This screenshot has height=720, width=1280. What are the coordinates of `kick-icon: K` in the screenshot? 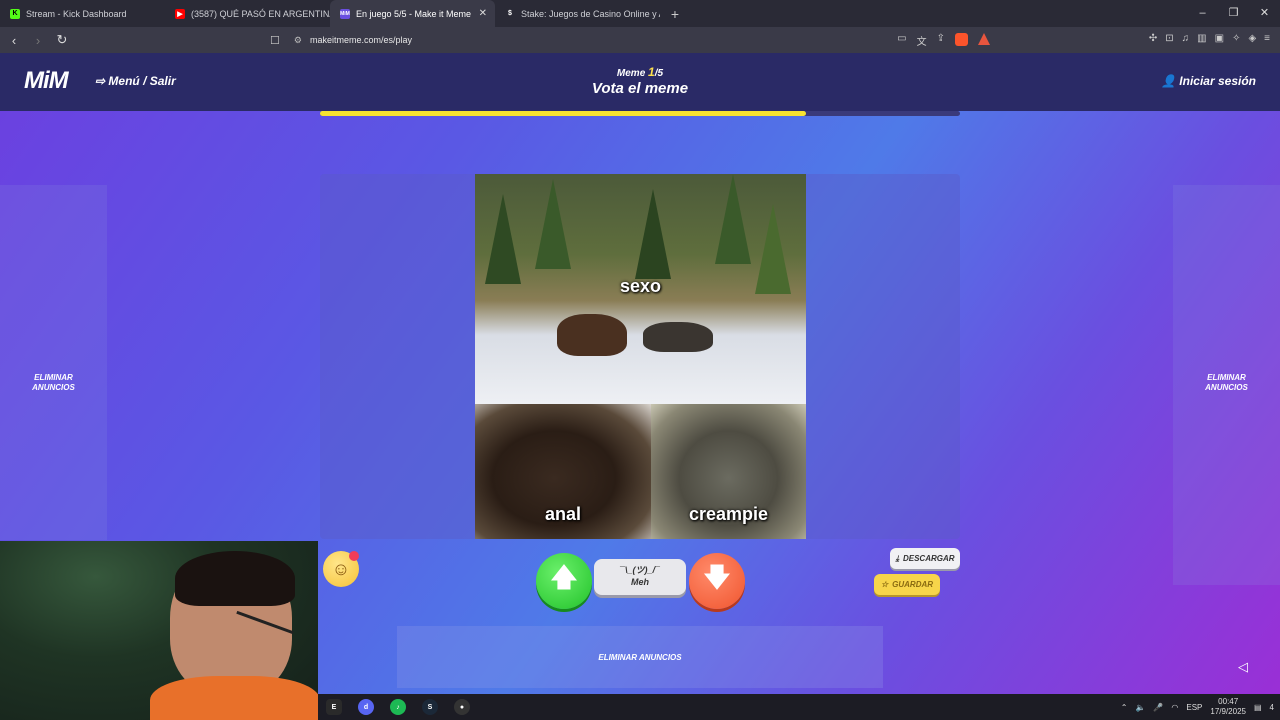 It's located at (15, 13).